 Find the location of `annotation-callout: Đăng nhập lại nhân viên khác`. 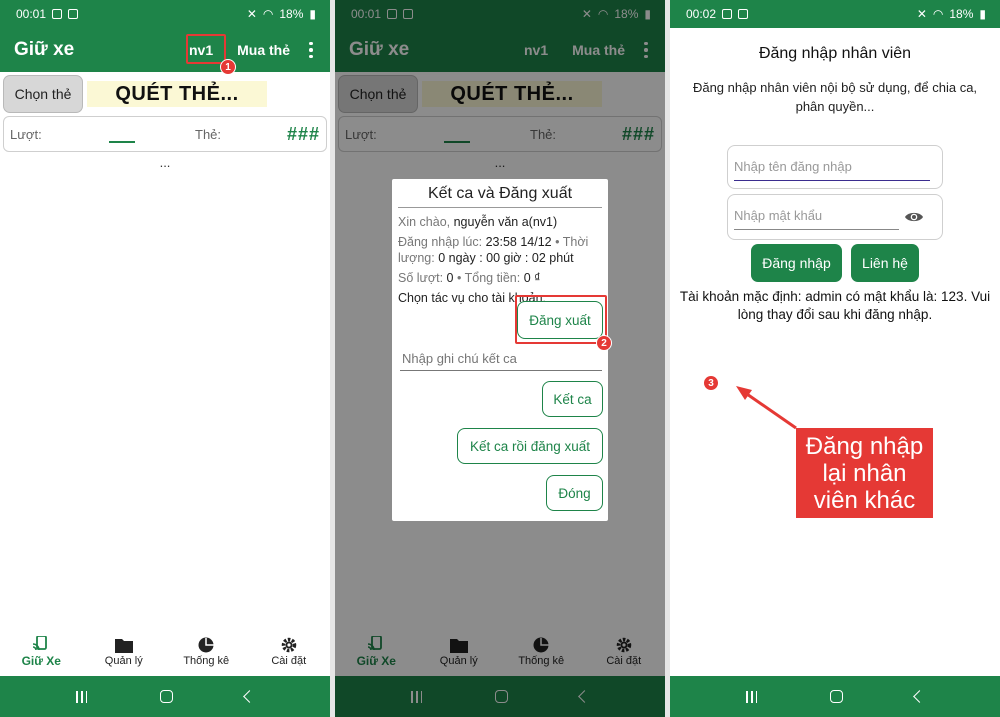

annotation-callout: Đăng nhập lại nhân viên khác is located at coordinates (864, 473).